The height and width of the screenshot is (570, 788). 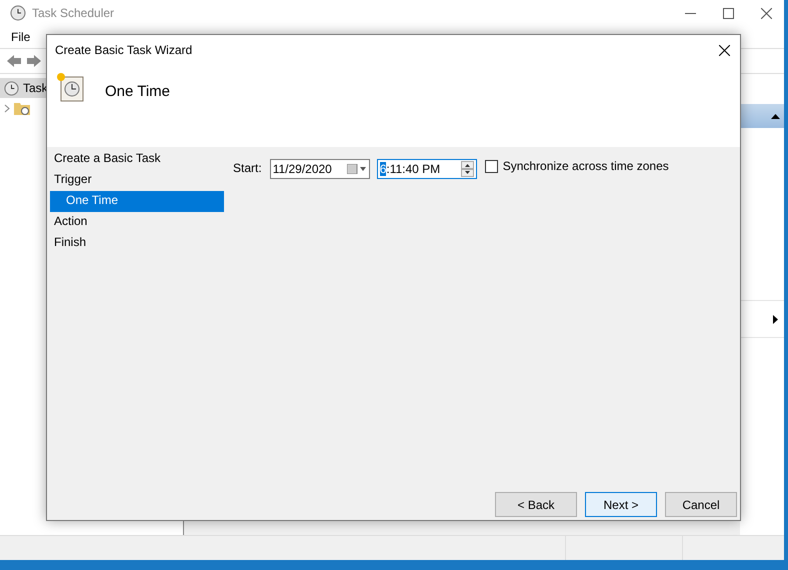 I want to click on back-arrow-icon, so click(x=14, y=61).